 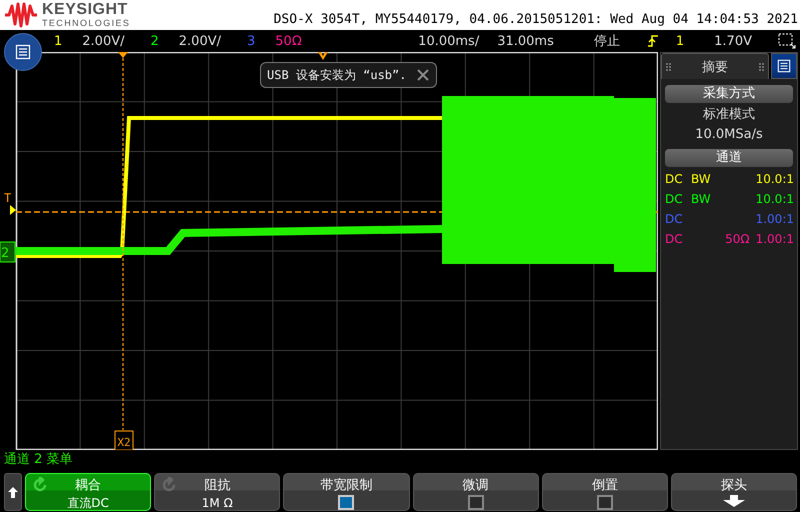 What do you see at coordinates (536, 19) in the screenshot?
I see `instrument-title: DSO-X 3054T, MY55440179, 04.06.2015051201: Wed Aug 04 14:04:53 2021` at bounding box center [536, 19].